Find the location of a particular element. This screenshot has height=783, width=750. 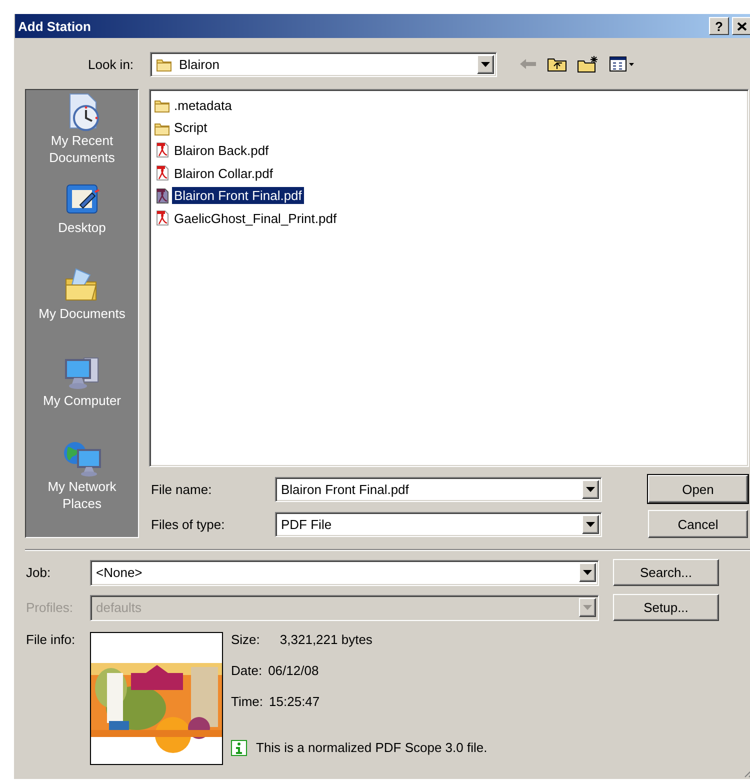

up-folder-icon is located at coordinates (557, 64).